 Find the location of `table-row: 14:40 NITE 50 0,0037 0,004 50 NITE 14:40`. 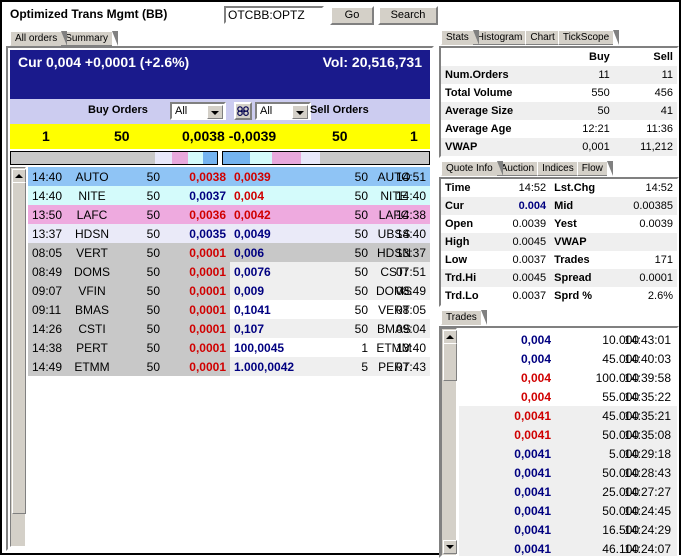

table-row: 14:40 NITE 50 0,0037 0,004 50 NITE 14:40 is located at coordinates (229, 195).